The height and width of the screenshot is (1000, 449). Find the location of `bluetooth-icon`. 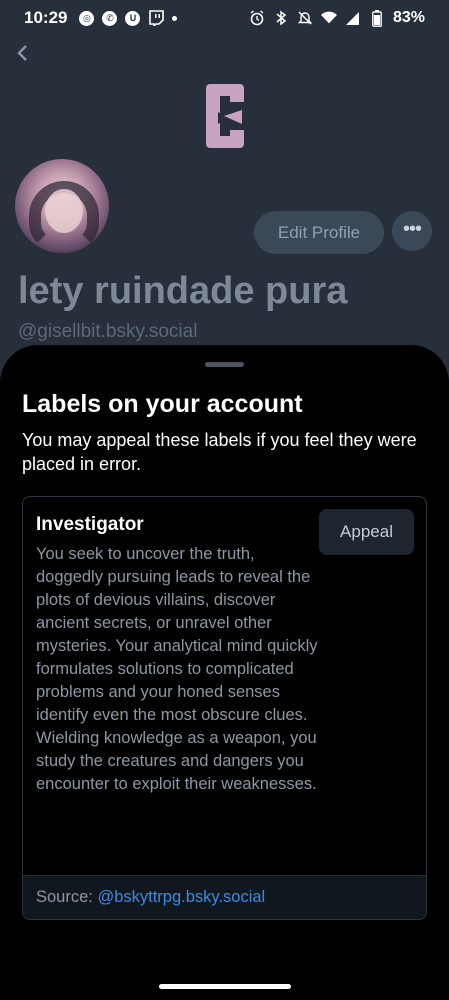

bluetooth-icon is located at coordinates (281, 18).